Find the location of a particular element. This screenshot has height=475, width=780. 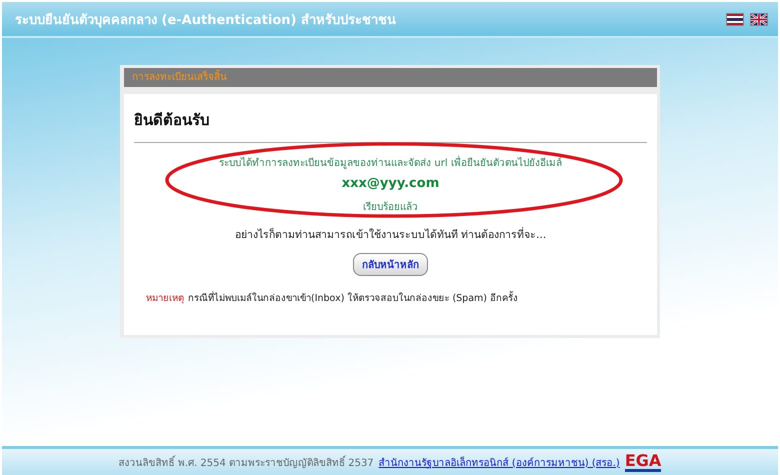

copyright-text: สงวนลิขสิทธิ์ พ.ศ. 2554 ตามพระราชบัญญัติลิขสิทธิ์ 2537 is located at coordinates (246, 462).